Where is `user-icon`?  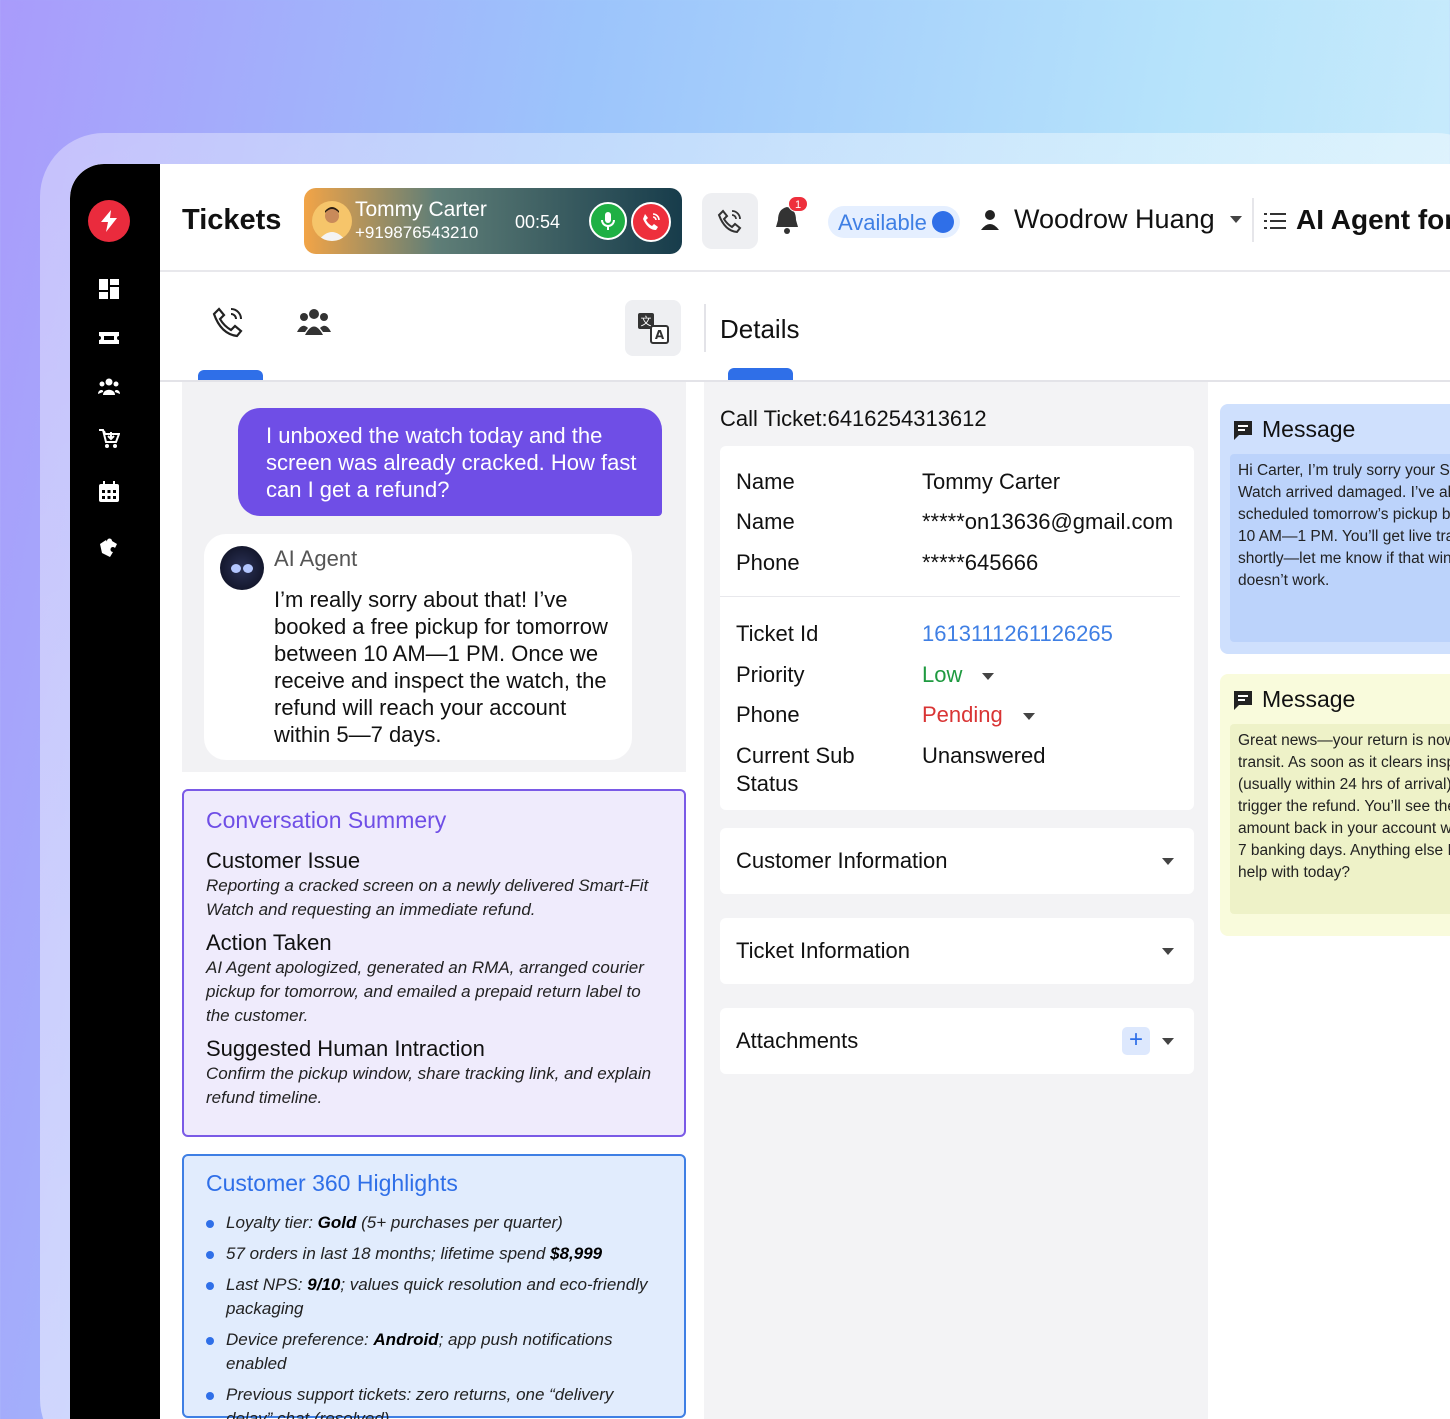 user-icon is located at coordinates (990, 220).